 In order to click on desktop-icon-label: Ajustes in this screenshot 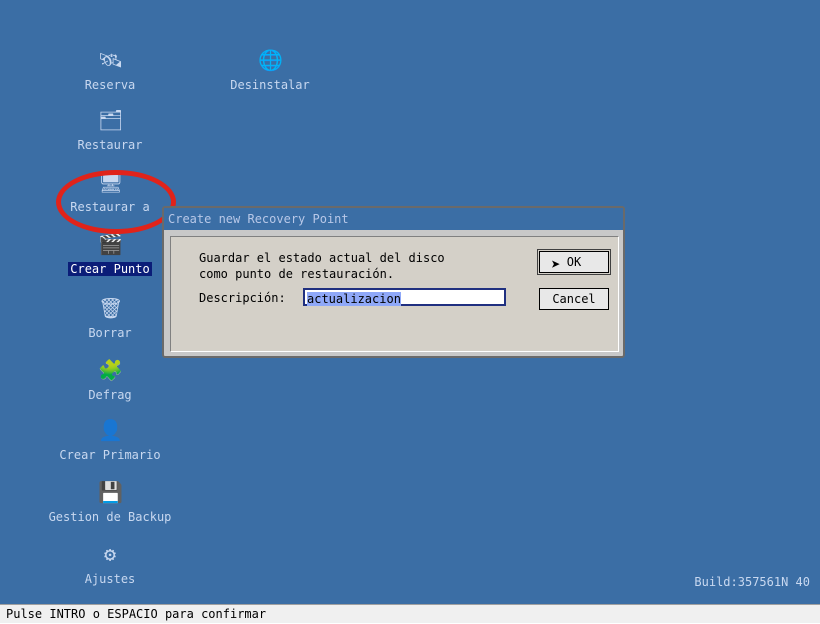, I will do `click(110, 579)`.